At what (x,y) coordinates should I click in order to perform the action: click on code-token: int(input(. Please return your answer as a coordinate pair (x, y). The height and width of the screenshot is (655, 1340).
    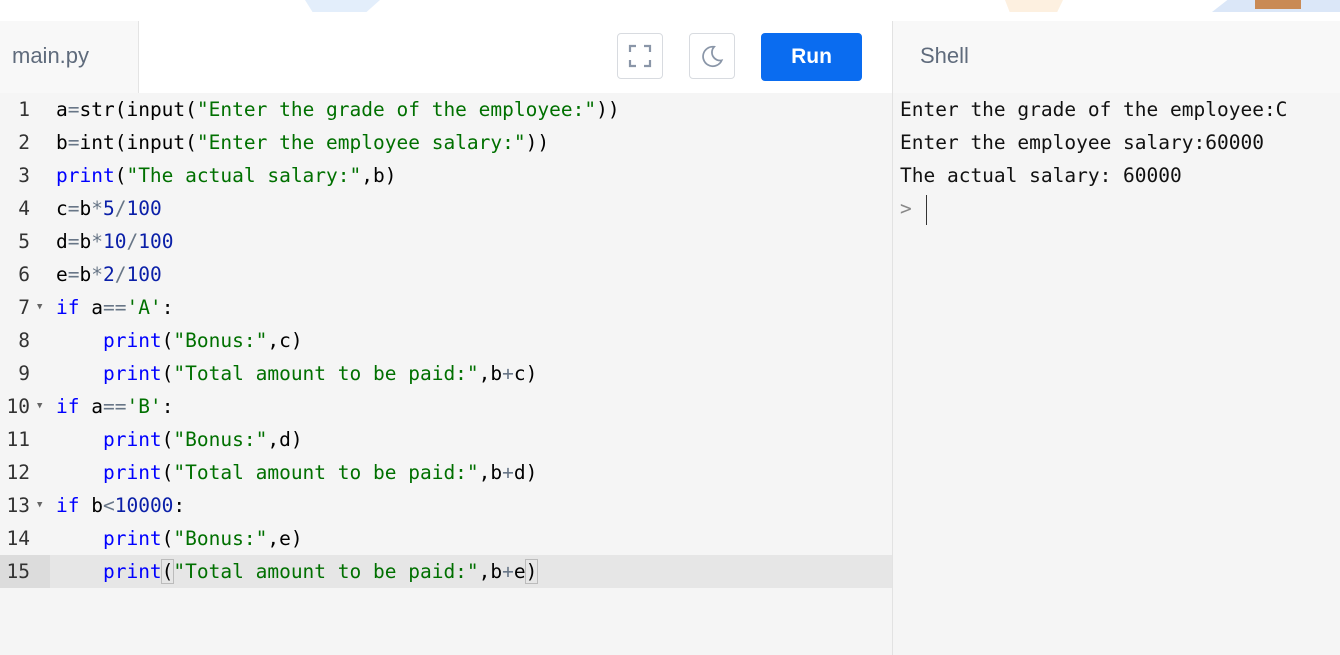
    Looking at the image, I should click on (138, 142).